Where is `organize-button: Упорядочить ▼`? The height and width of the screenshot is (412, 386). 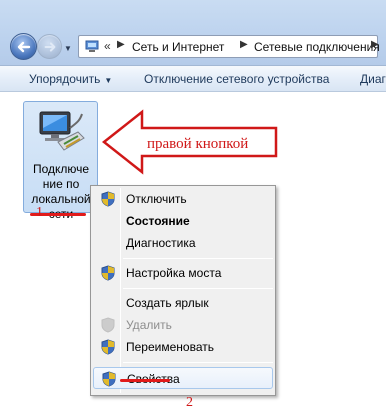 organize-button: Упорядочить ▼ is located at coordinates (70, 79).